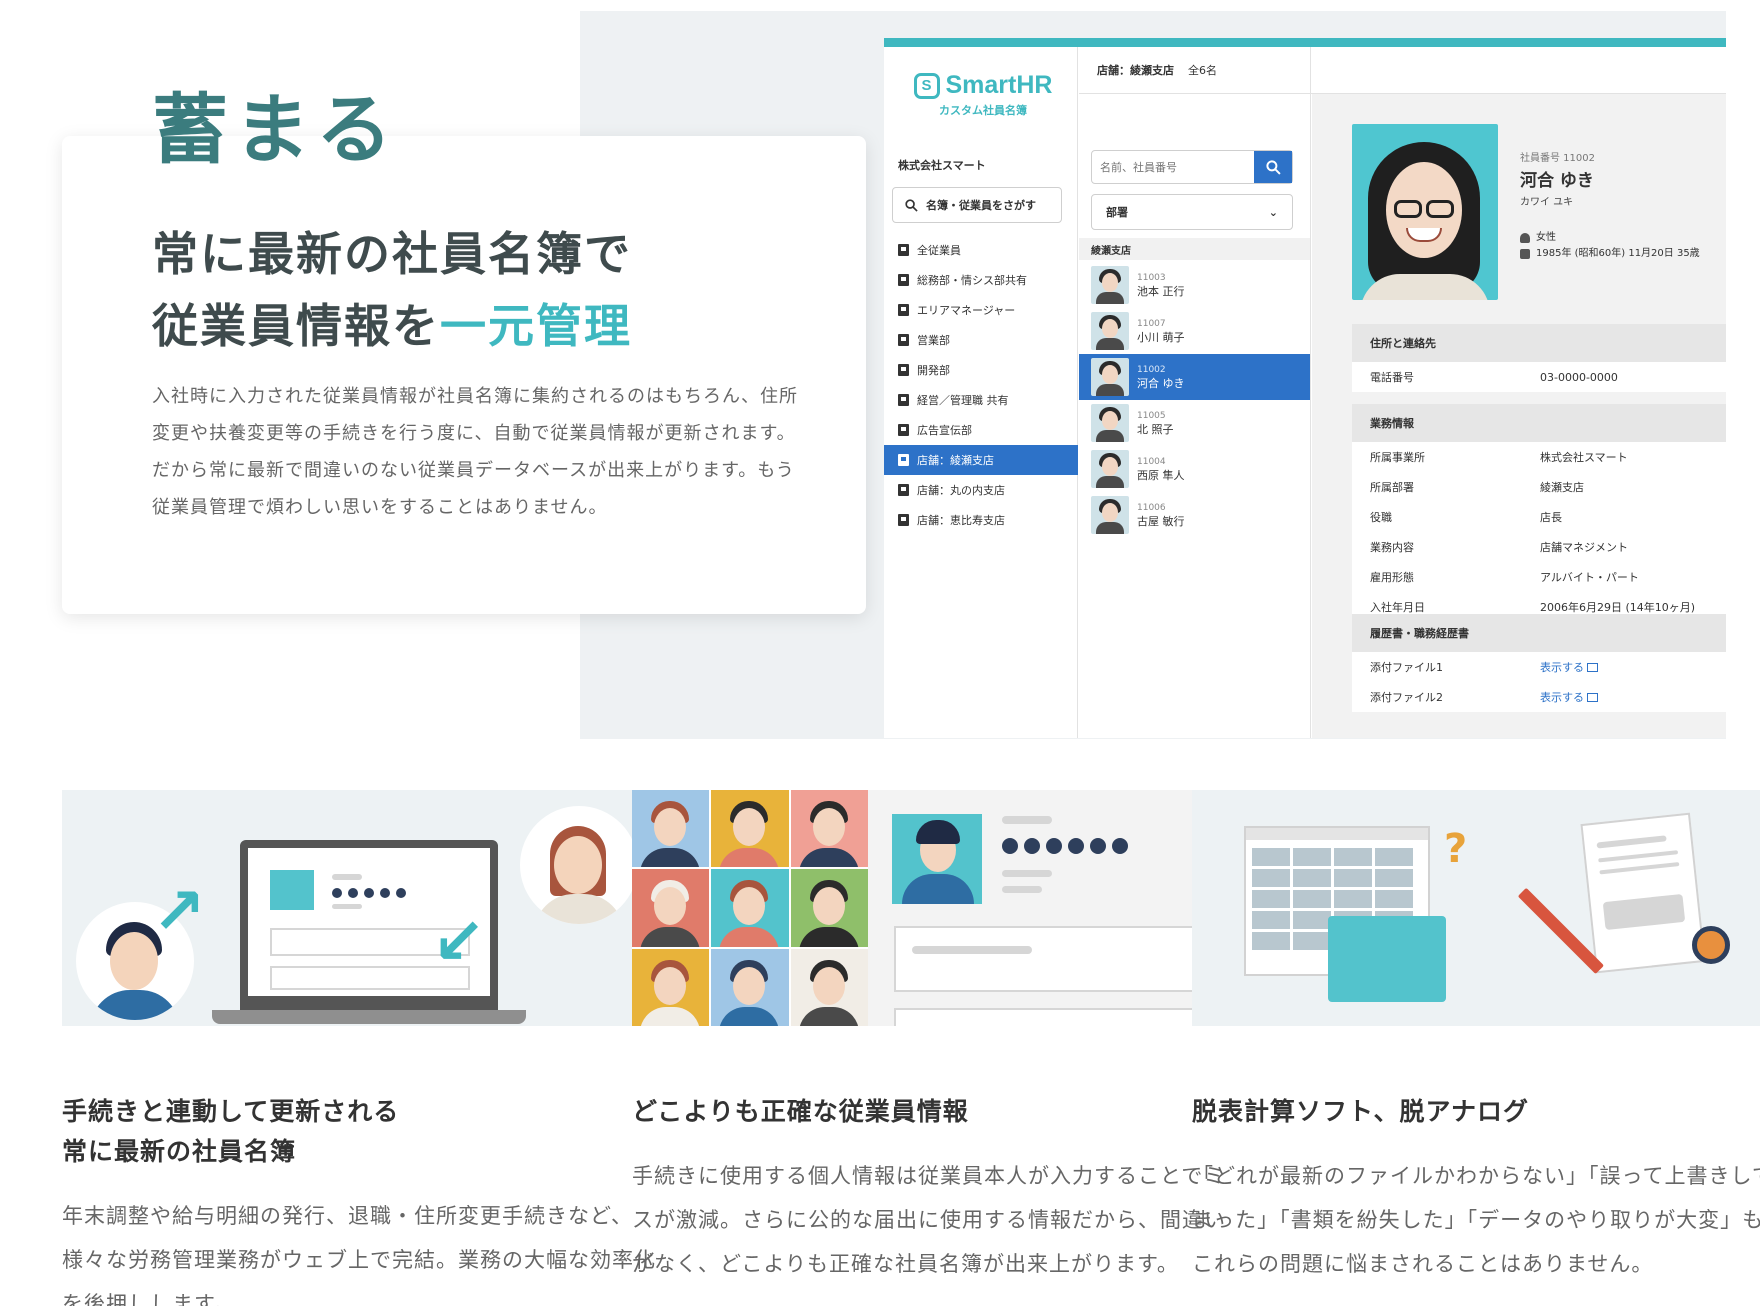 This screenshot has height=1306, width=1760. Describe the element at coordinates (1194, 423) in the screenshot. I see `employee-row: 11005 北 照子` at that location.